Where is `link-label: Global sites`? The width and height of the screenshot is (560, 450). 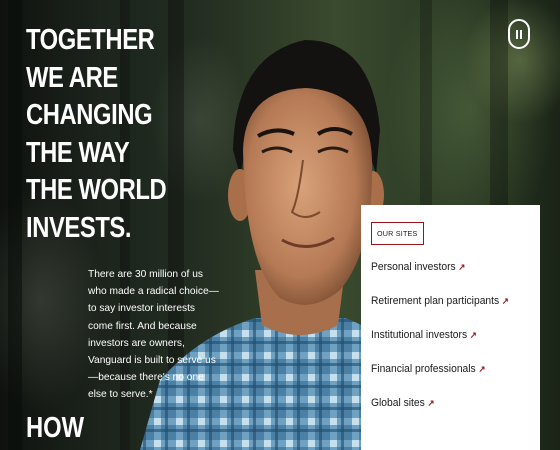
link-label: Global sites is located at coordinates (398, 403).